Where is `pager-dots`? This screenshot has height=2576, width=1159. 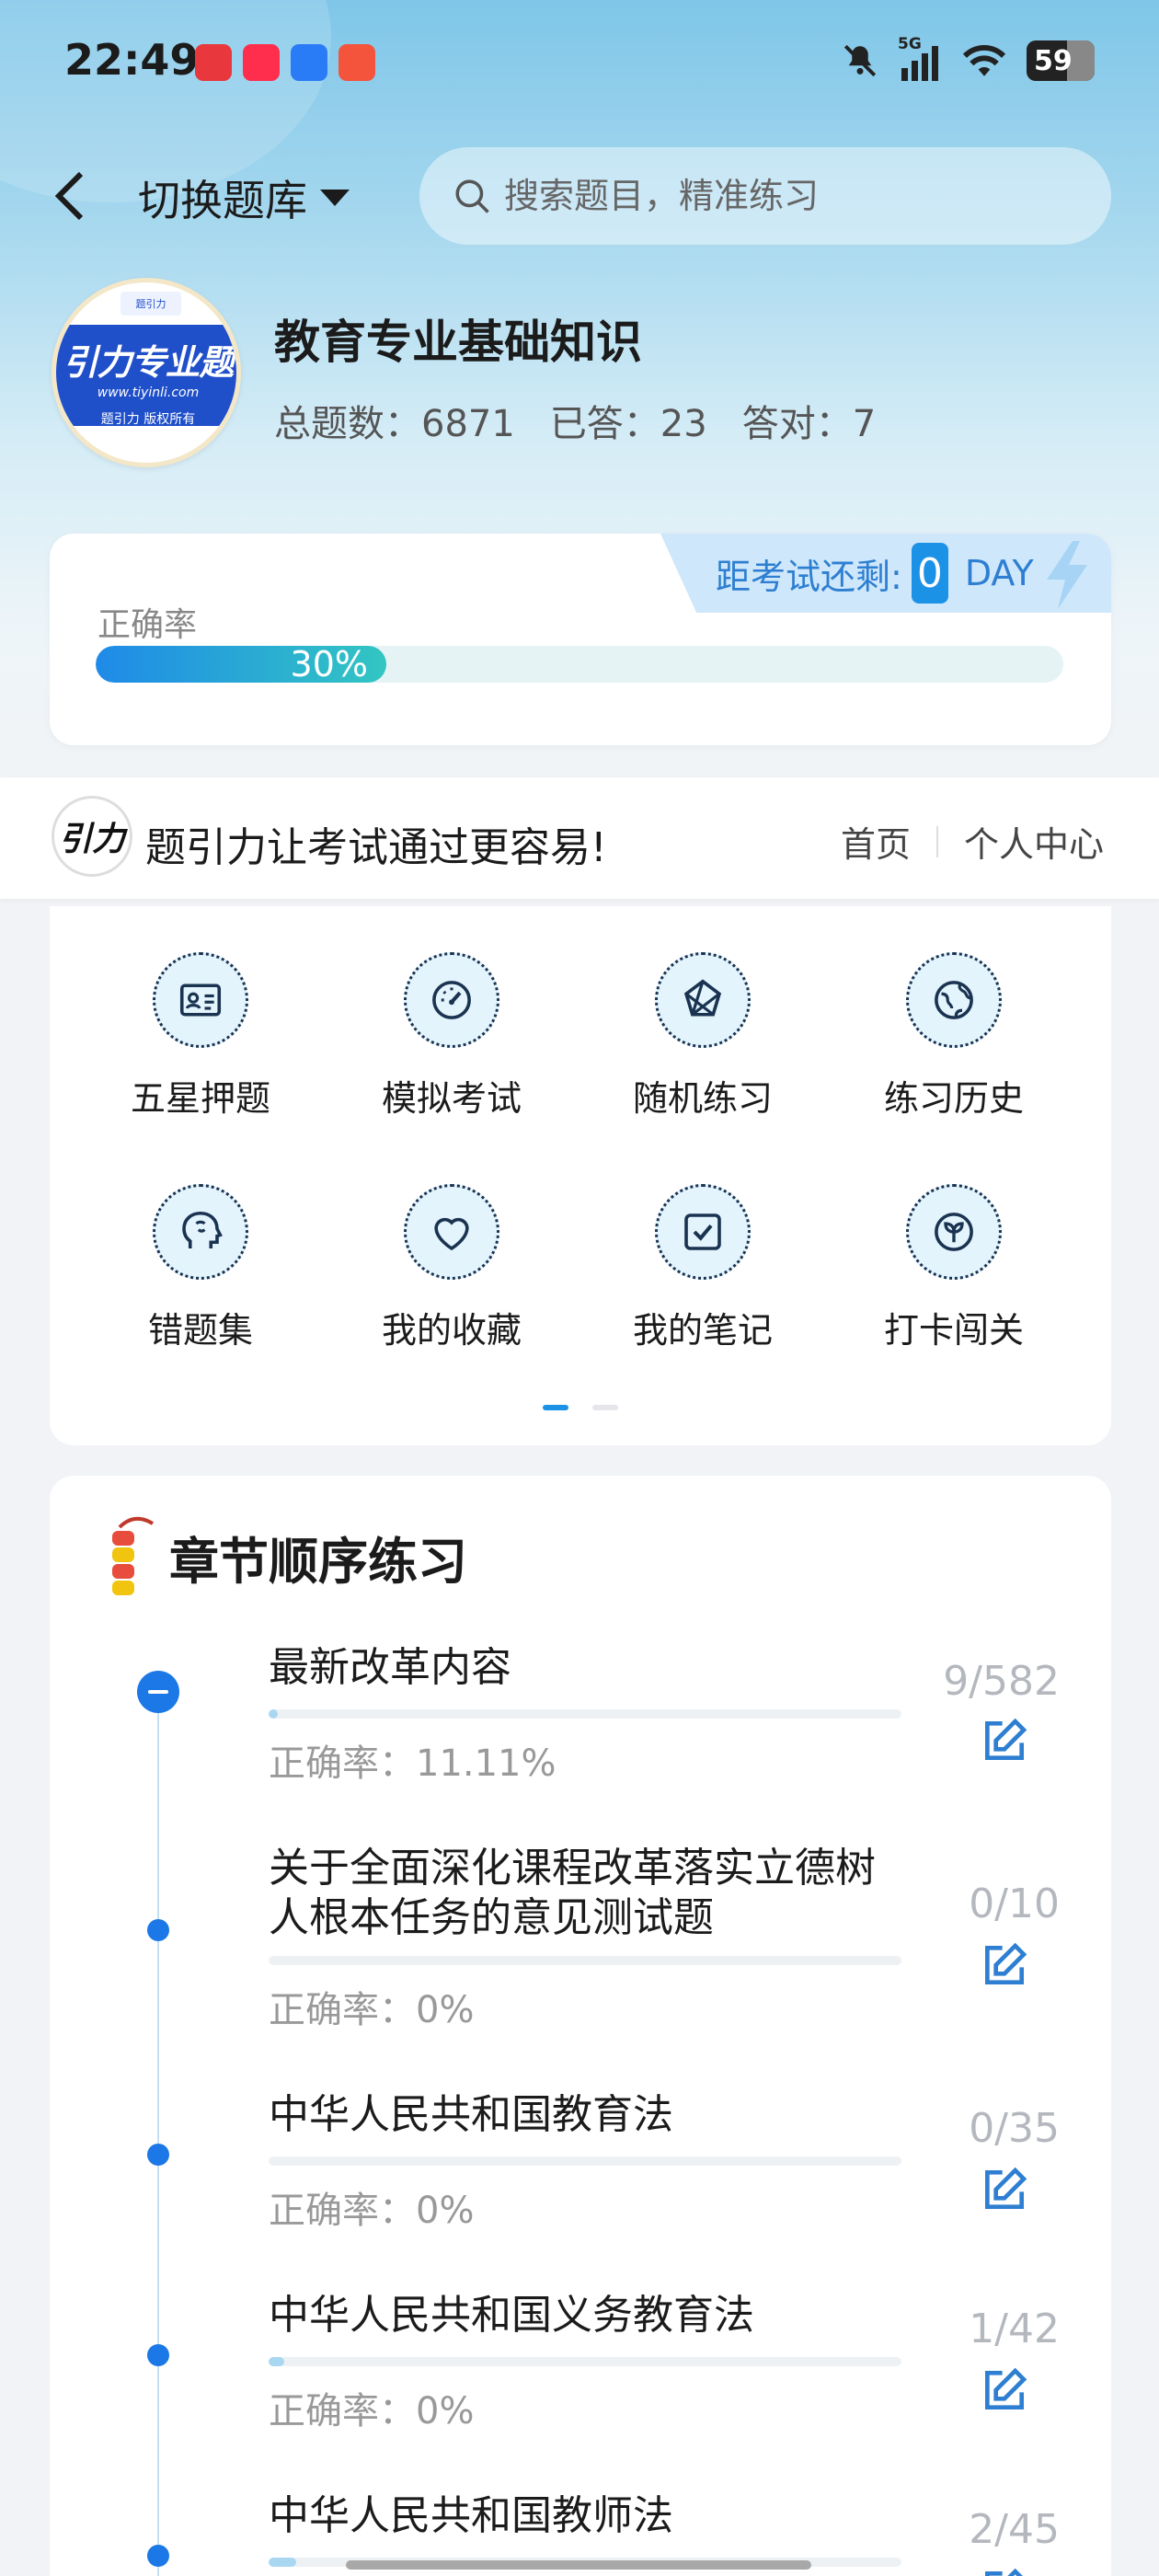
pager-dots is located at coordinates (580, 1407).